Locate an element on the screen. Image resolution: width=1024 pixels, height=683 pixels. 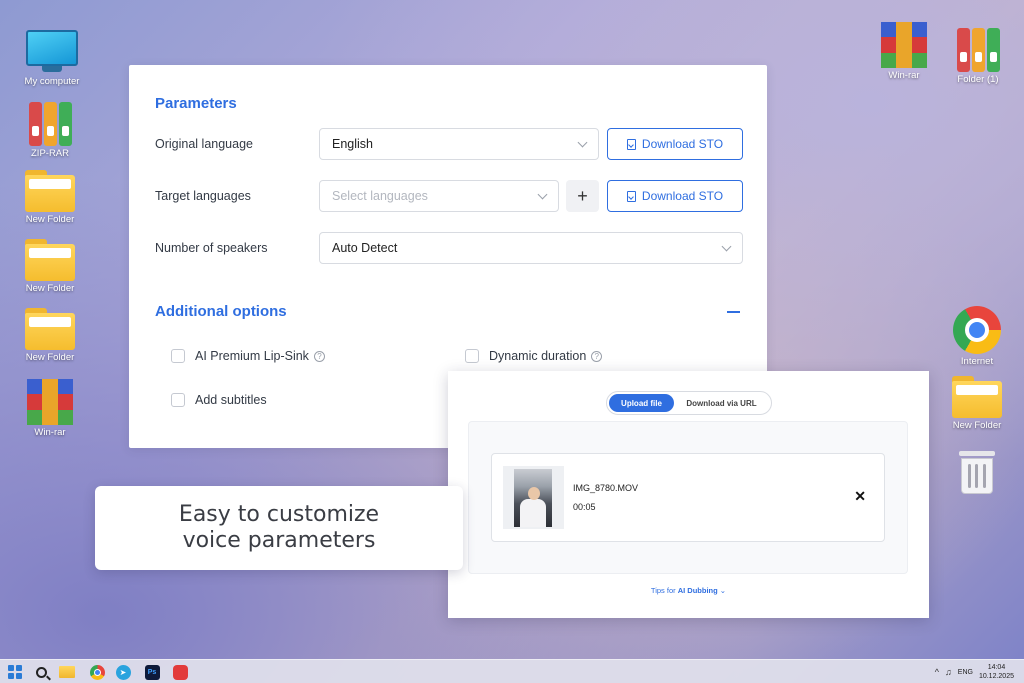
desktop-icon-winrar: Win-rar is located at coordinates (50, 408).